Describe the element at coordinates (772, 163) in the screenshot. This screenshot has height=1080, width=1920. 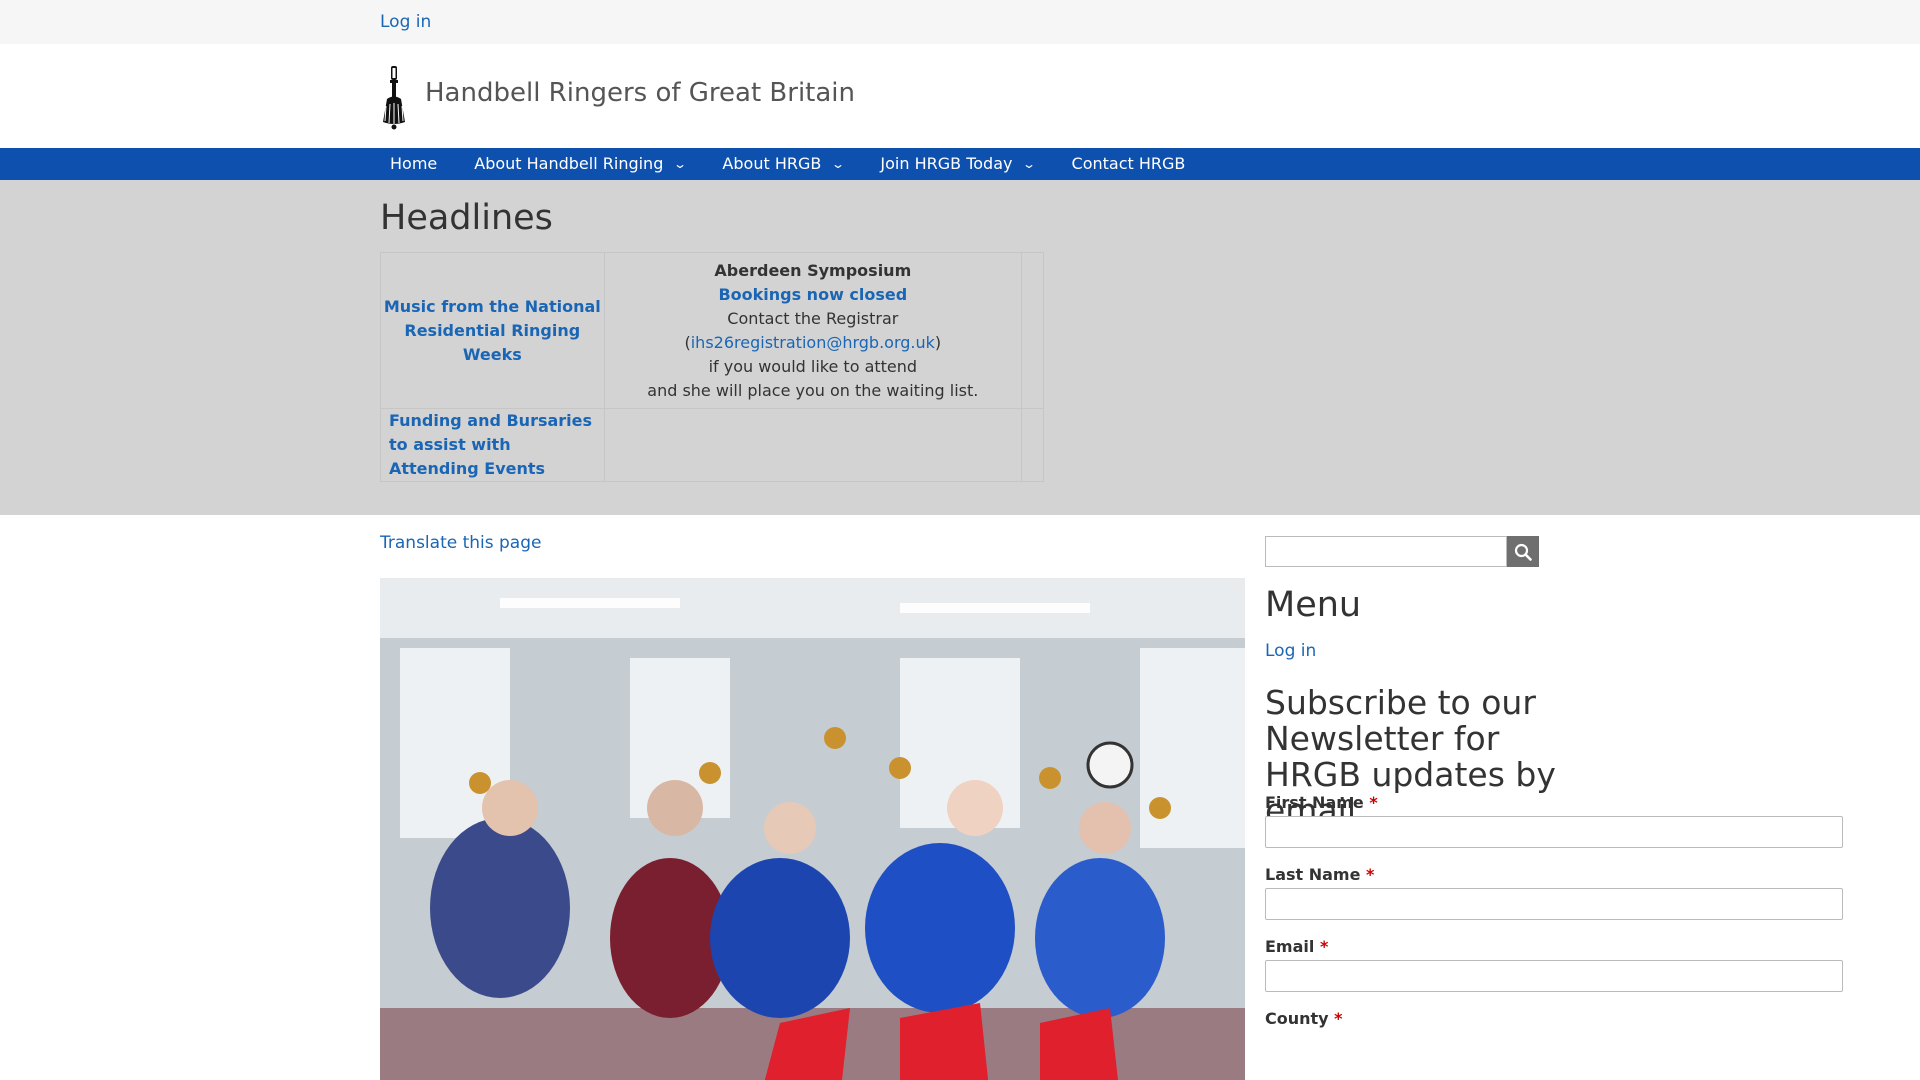
I see `nav-item-label: About HRGB` at that location.